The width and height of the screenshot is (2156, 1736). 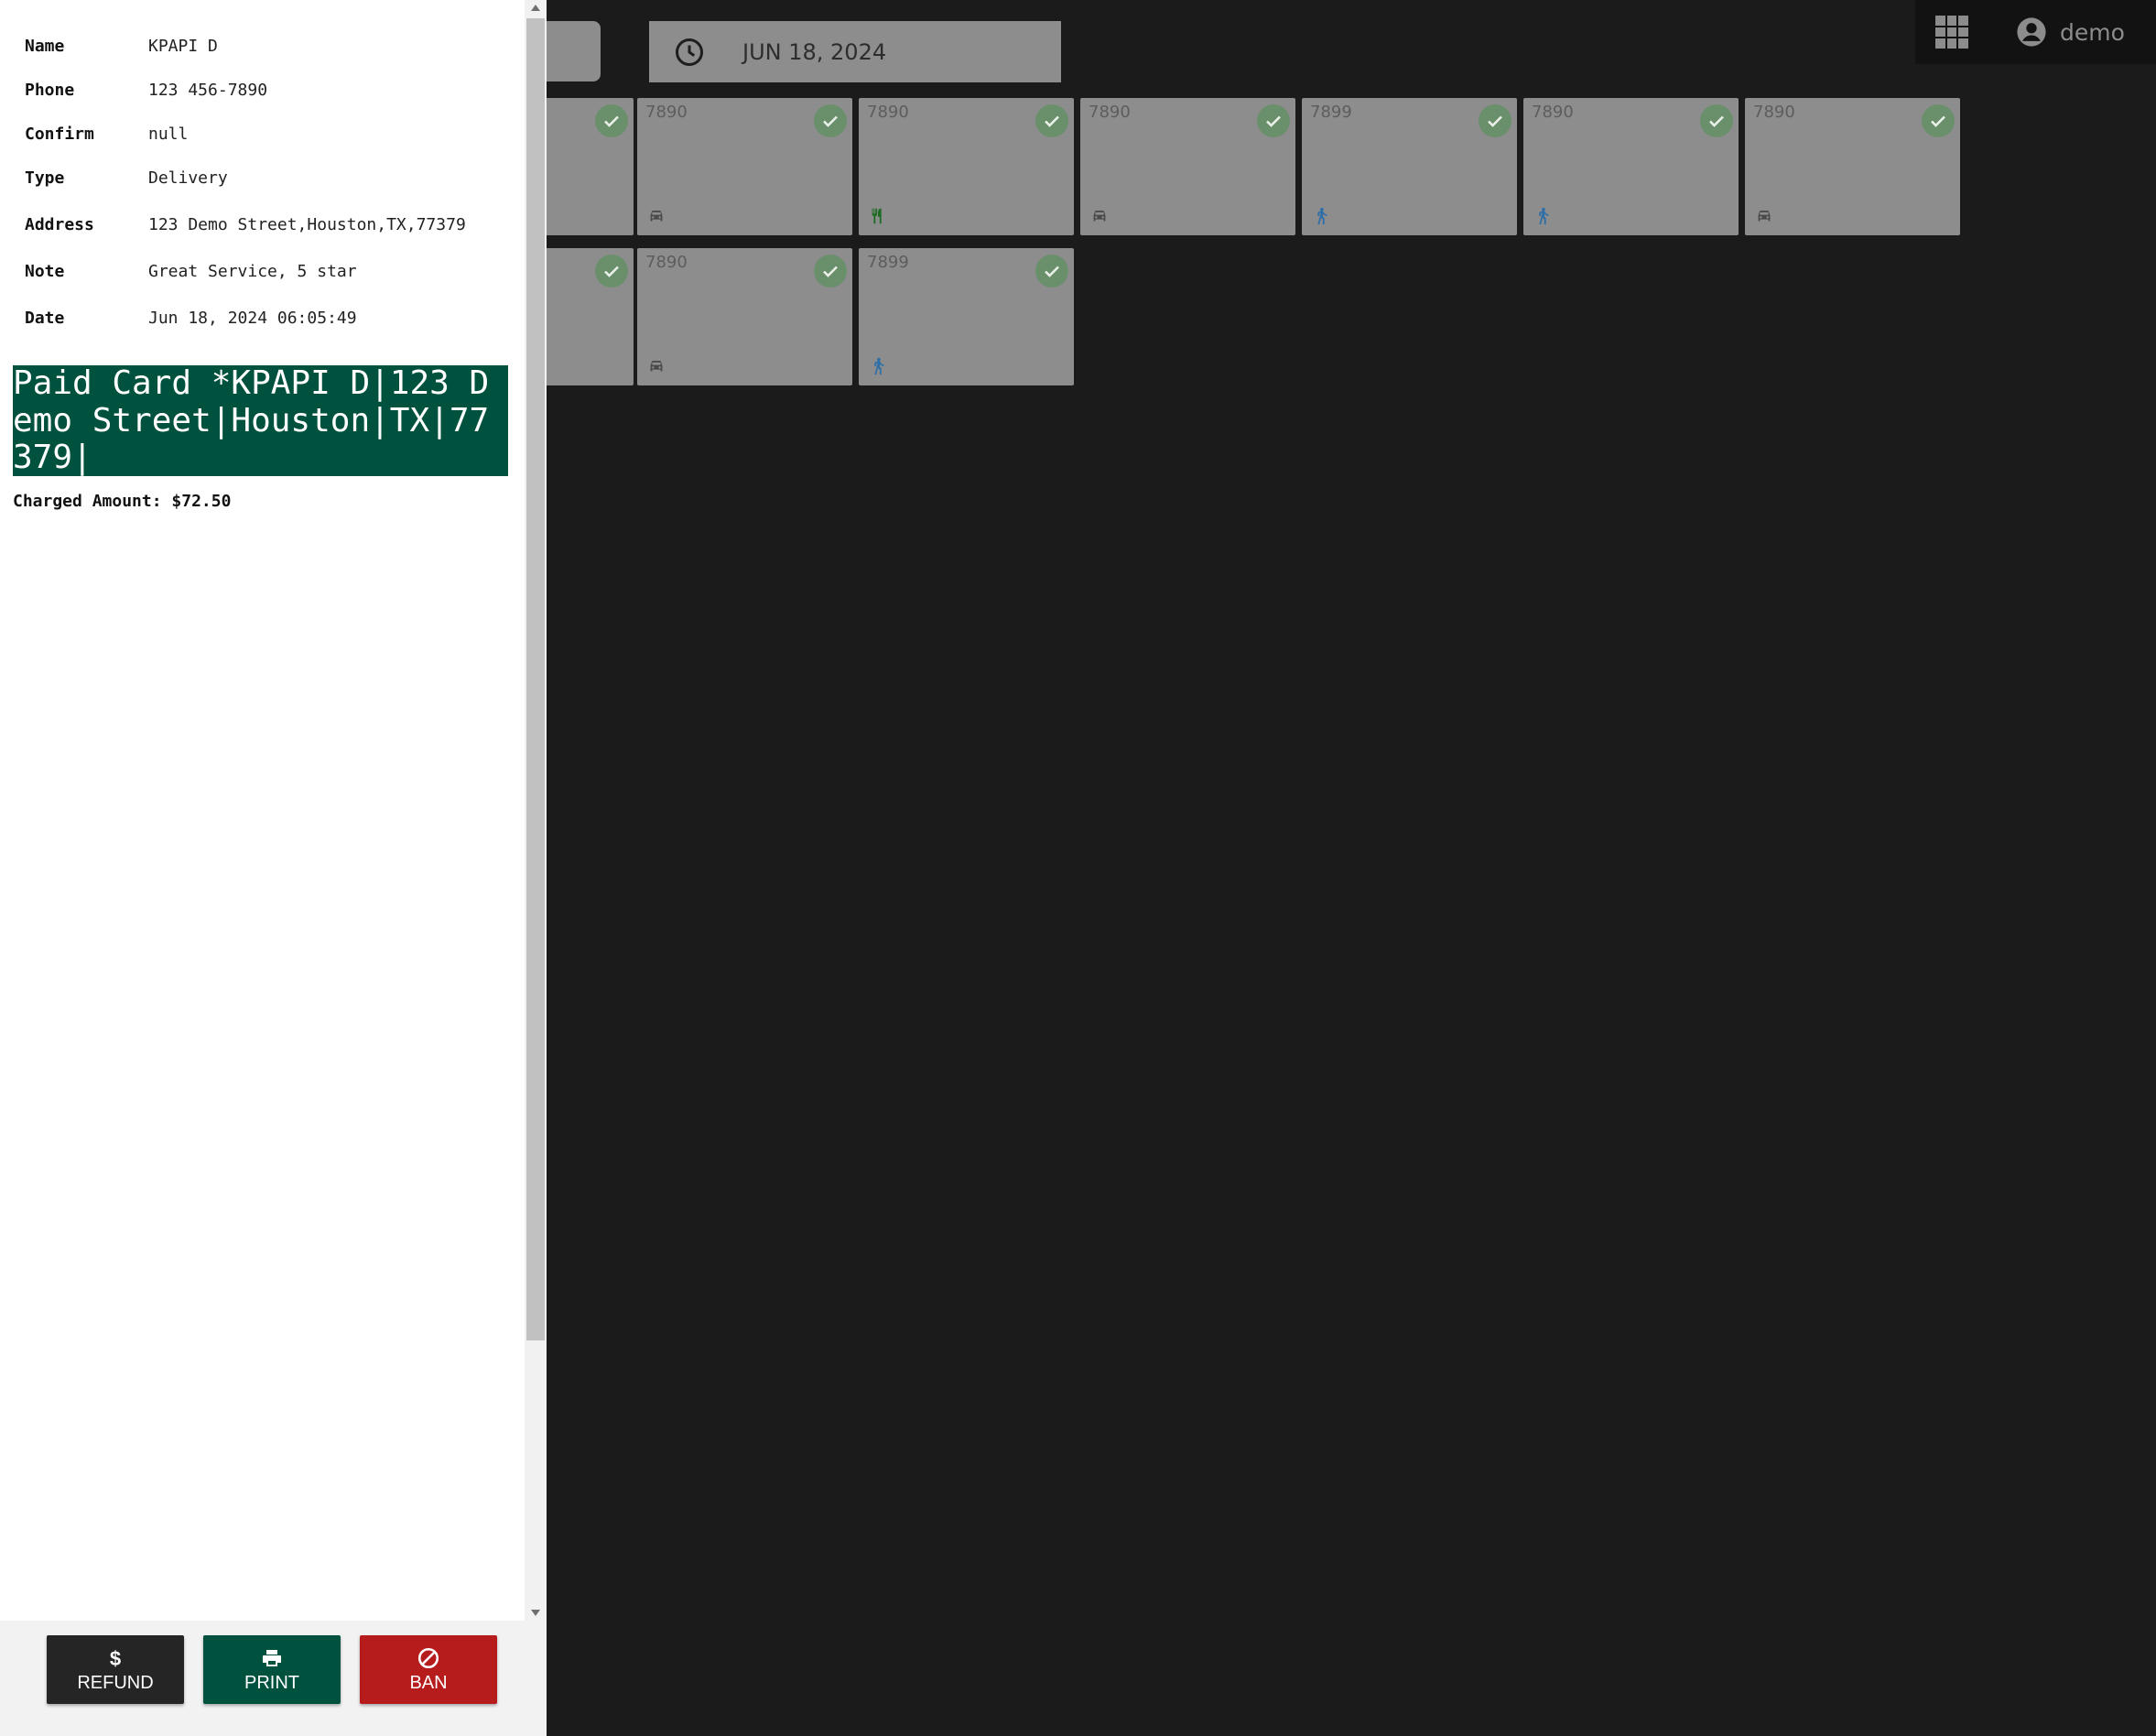 What do you see at coordinates (2092, 32) in the screenshot?
I see `user-name: demo` at bounding box center [2092, 32].